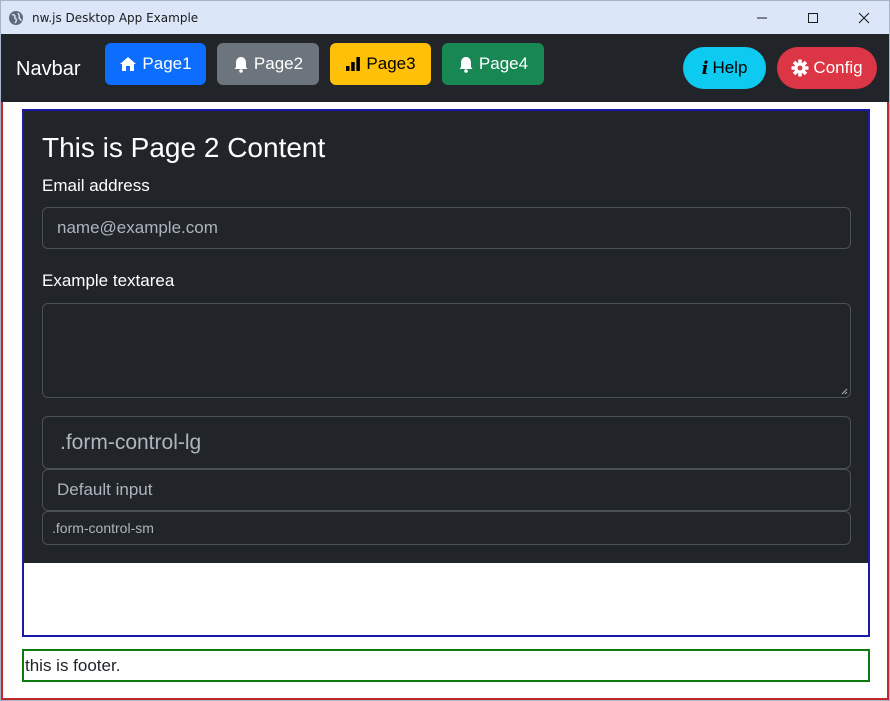 The image size is (890, 701). What do you see at coordinates (730, 67) in the screenshot?
I see `help-label: Help` at bounding box center [730, 67].